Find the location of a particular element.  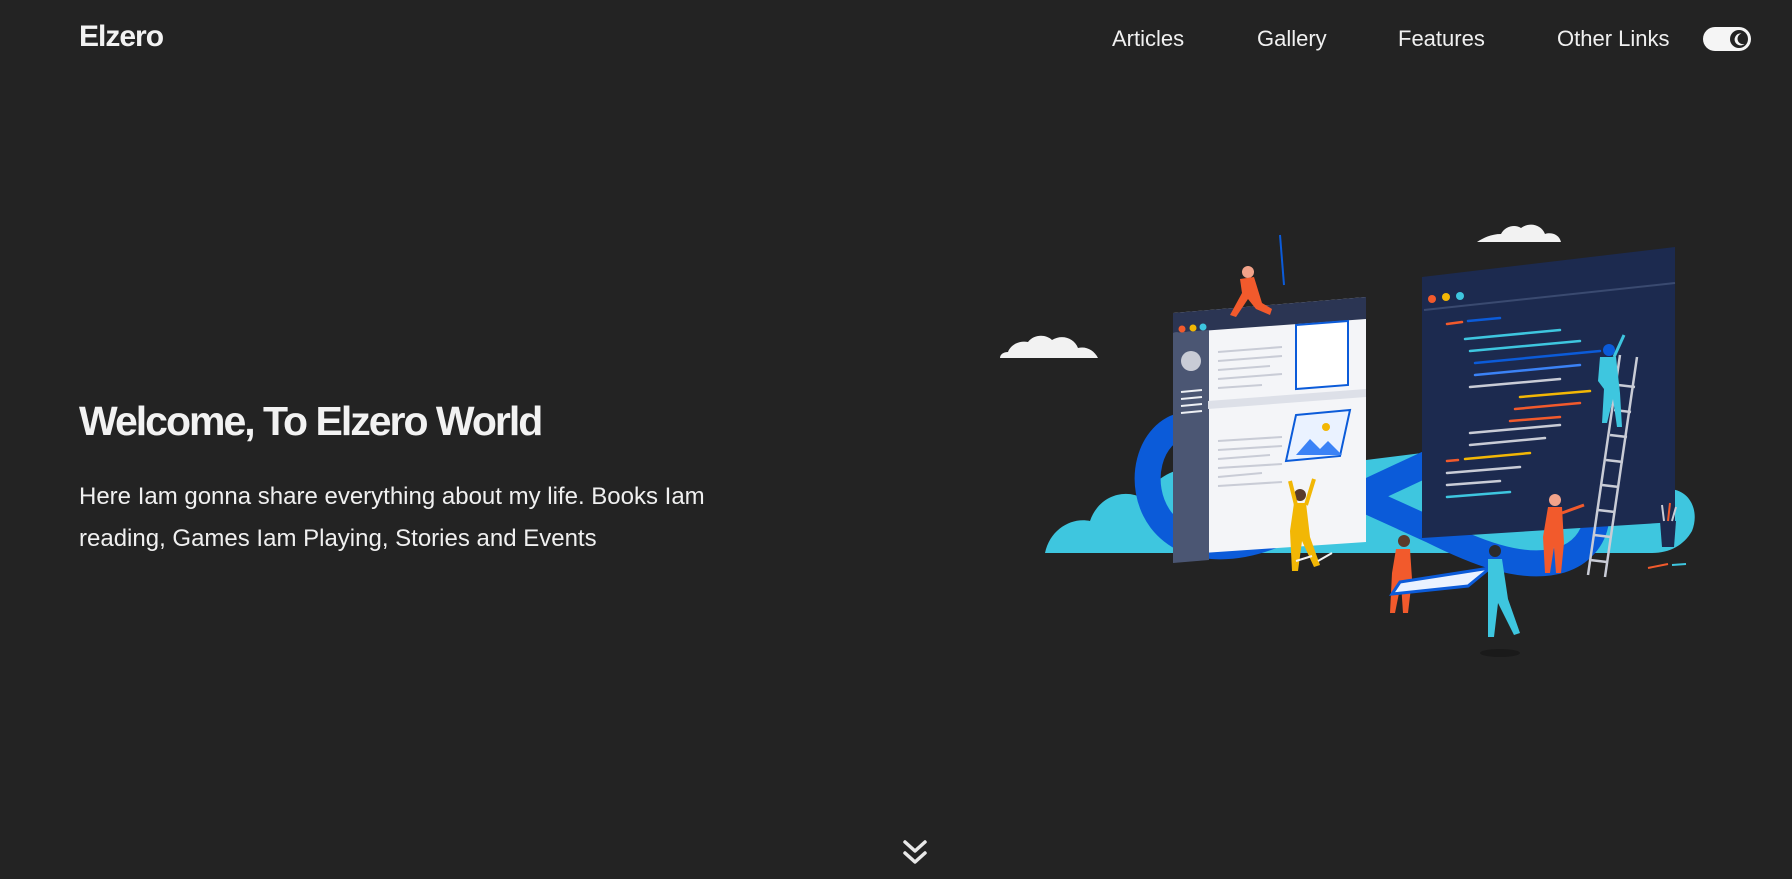

hero-title: Welcome, To Elzero World is located at coordinates (311, 421).